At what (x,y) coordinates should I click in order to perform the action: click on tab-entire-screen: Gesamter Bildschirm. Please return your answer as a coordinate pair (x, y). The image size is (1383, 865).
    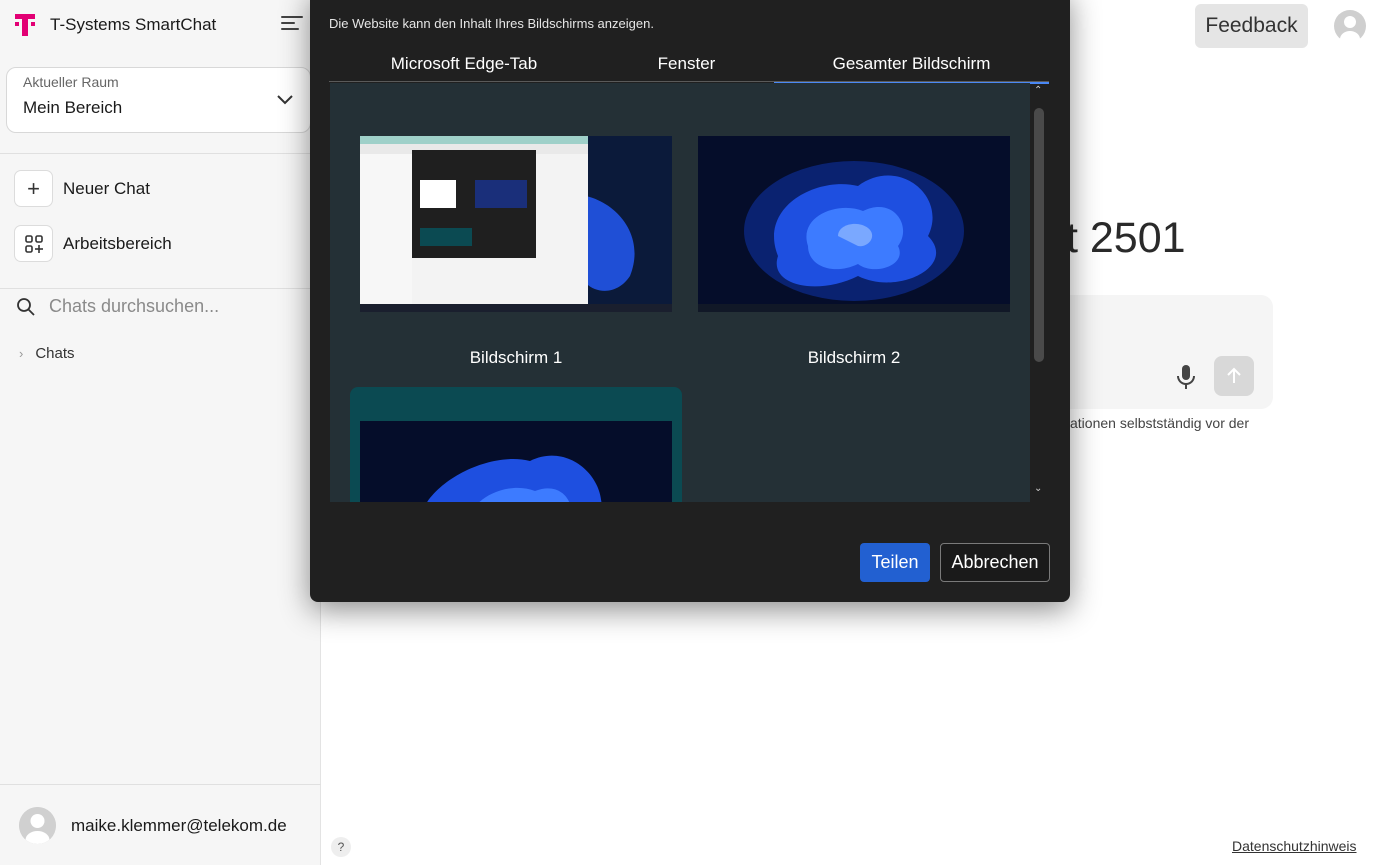
    Looking at the image, I should click on (911, 65).